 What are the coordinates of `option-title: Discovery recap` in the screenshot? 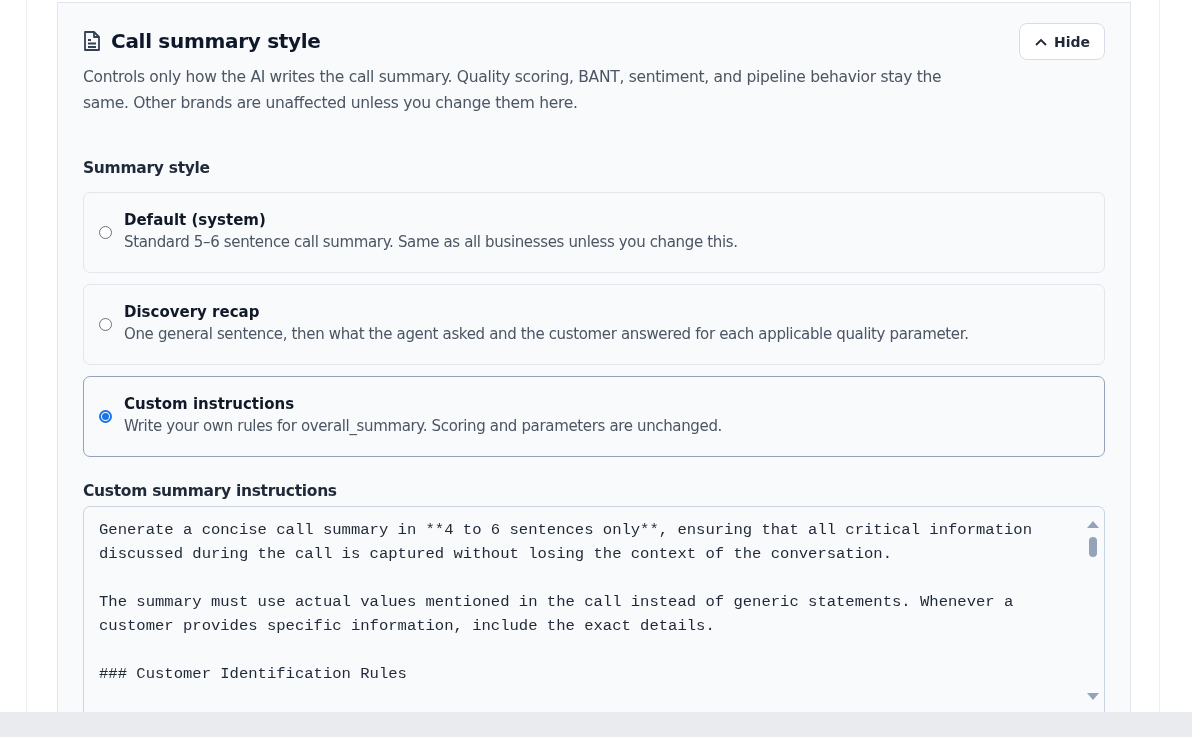 It's located at (192, 312).